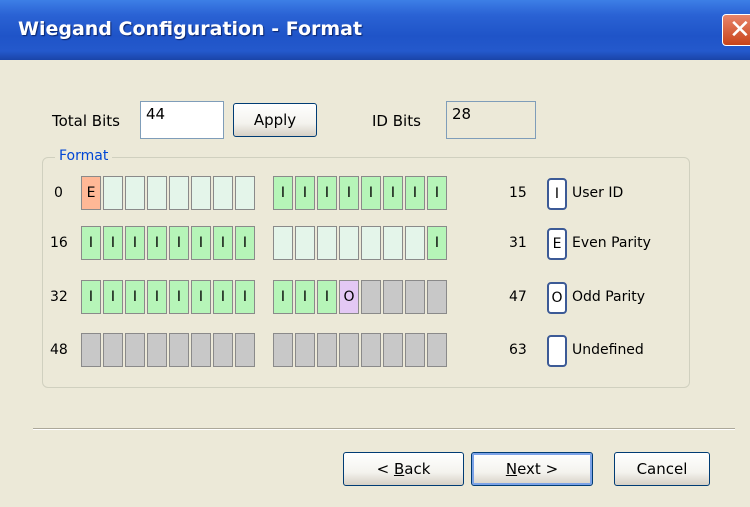  What do you see at coordinates (518, 243) in the screenshot?
I see `row-end-label: 31` at bounding box center [518, 243].